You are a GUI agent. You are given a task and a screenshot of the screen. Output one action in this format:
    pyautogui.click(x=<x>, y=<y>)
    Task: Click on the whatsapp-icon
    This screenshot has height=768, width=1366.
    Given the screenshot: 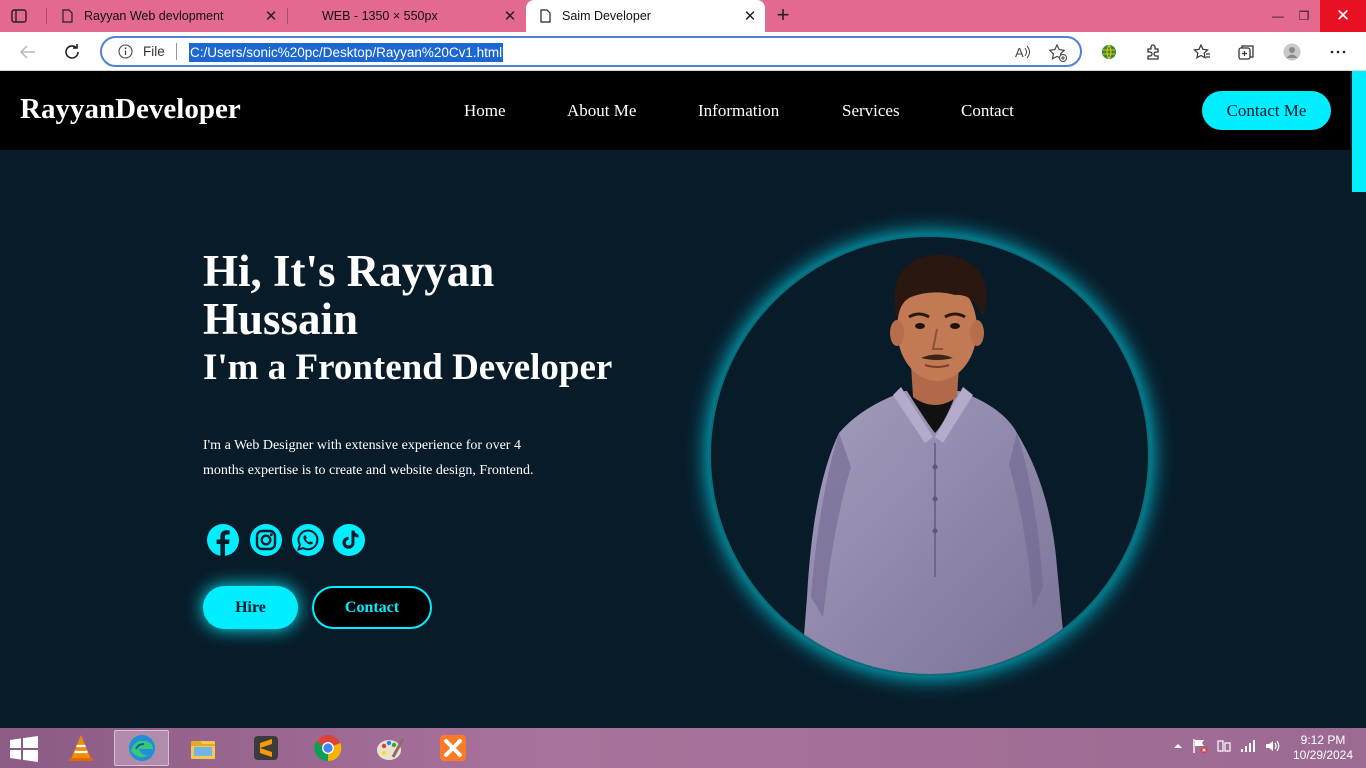 What is the action you would take?
    pyautogui.click(x=308, y=540)
    